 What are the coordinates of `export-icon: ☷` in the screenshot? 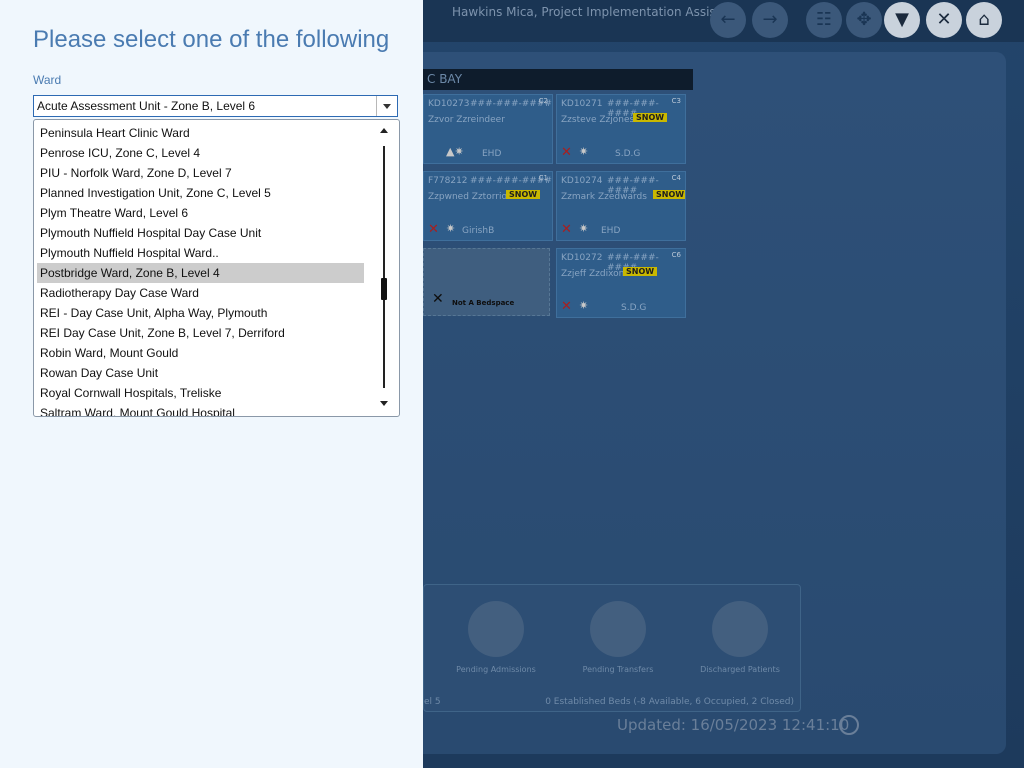 It's located at (824, 20).